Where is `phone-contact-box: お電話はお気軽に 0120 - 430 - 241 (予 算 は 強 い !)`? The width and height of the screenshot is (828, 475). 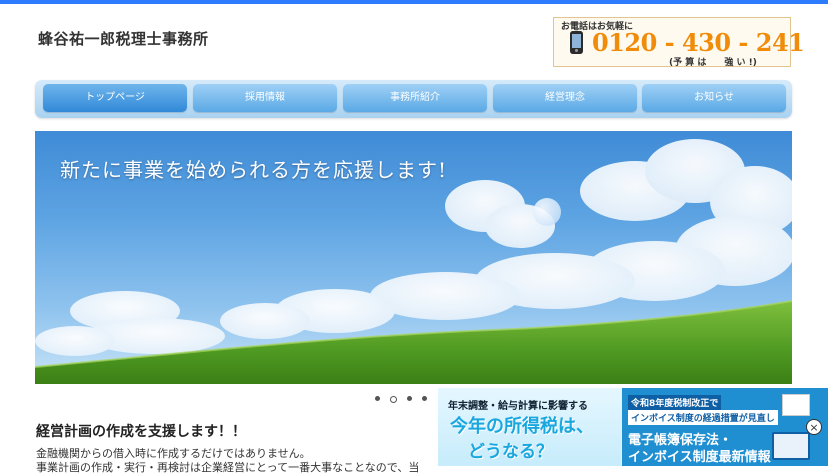 phone-contact-box: お電話はお気軽に 0120 - 430 - 241 (予 算 は 強 い !) is located at coordinates (679, 42).